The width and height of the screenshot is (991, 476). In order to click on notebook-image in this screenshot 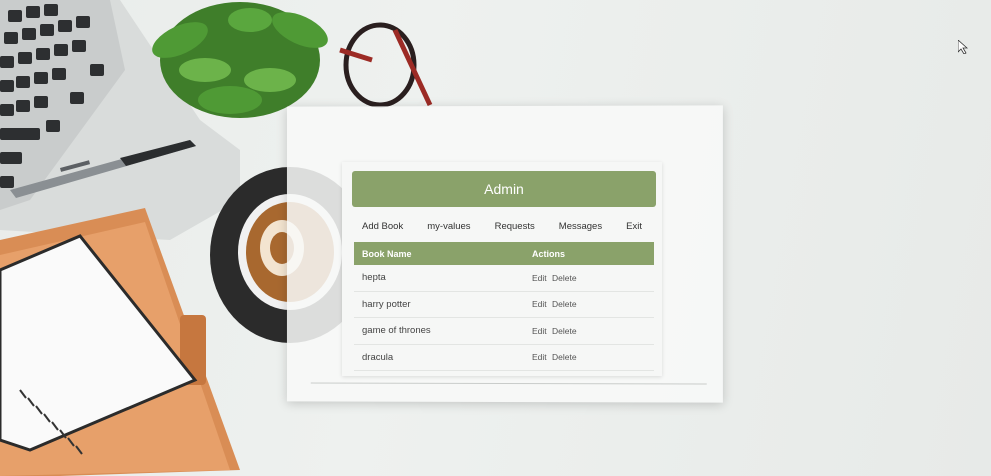, I will do `click(120, 342)`.